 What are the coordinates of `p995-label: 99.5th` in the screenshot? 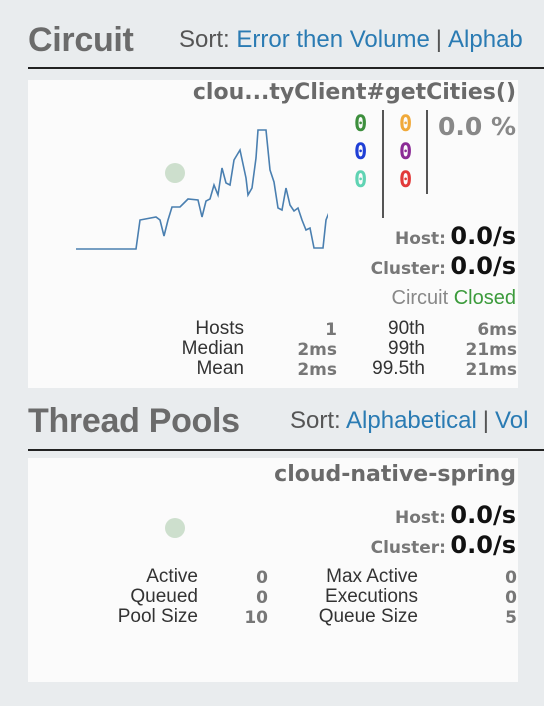 It's located at (398, 368).